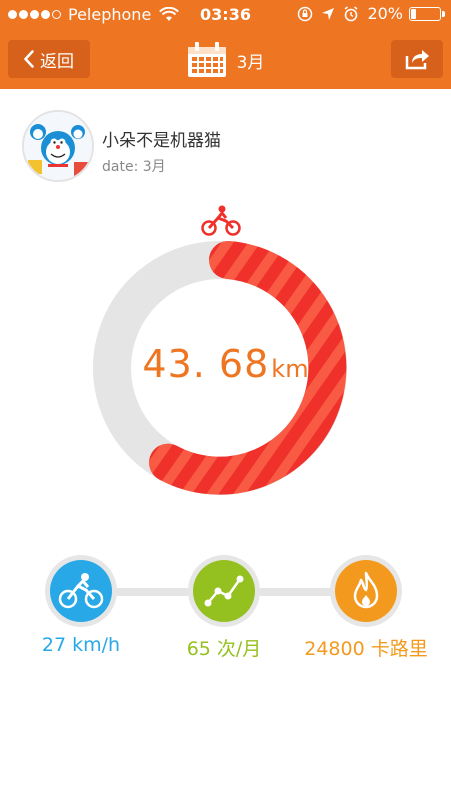  I want to click on distance-value: 43. 68, so click(206, 364).